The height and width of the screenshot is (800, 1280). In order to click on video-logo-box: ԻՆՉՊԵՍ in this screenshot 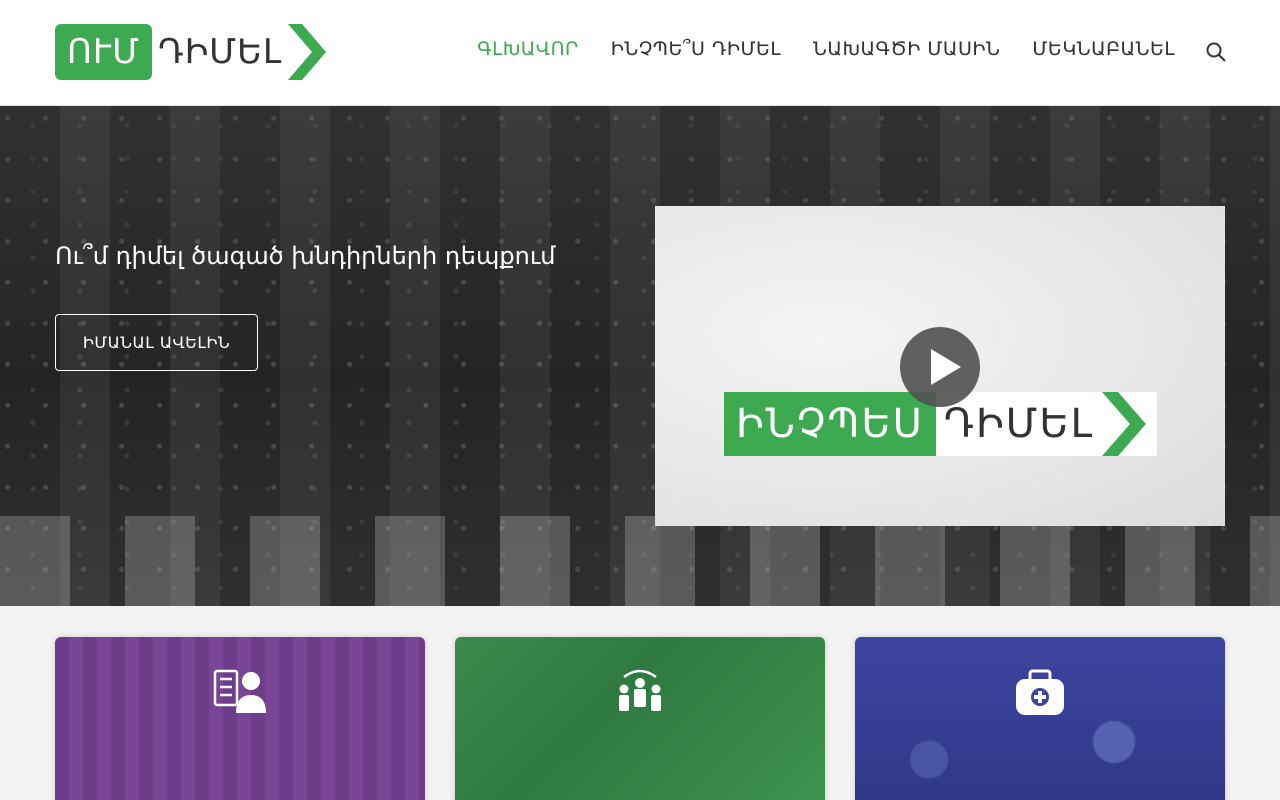, I will do `click(830, 424)`.